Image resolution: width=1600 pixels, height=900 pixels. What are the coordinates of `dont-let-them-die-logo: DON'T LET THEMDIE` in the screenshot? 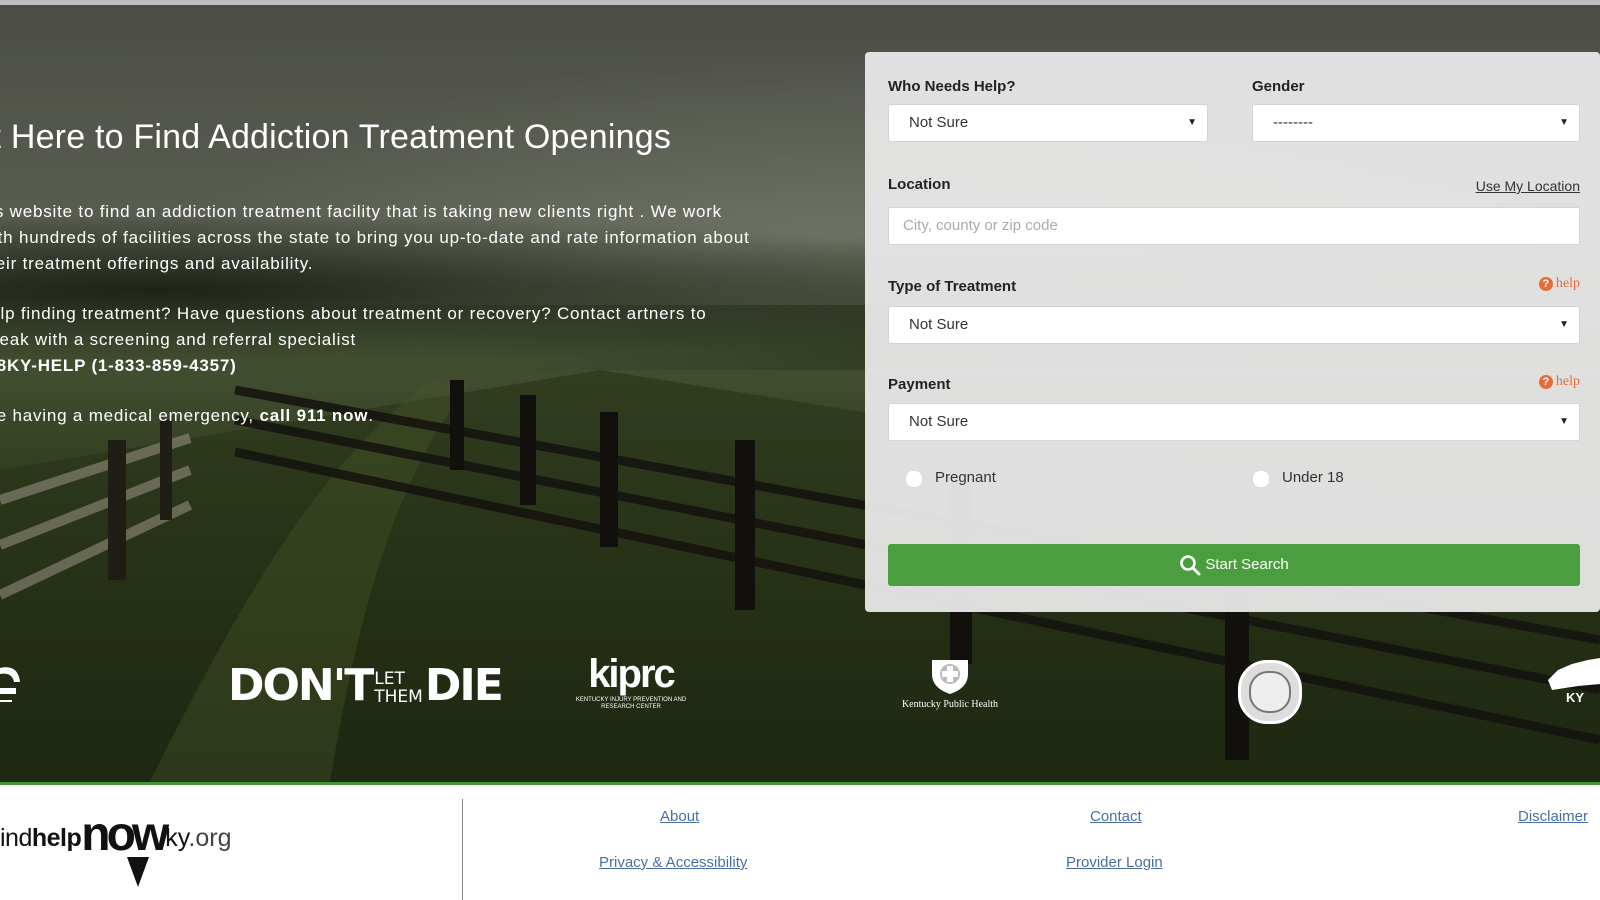 It's located at (366, 685).